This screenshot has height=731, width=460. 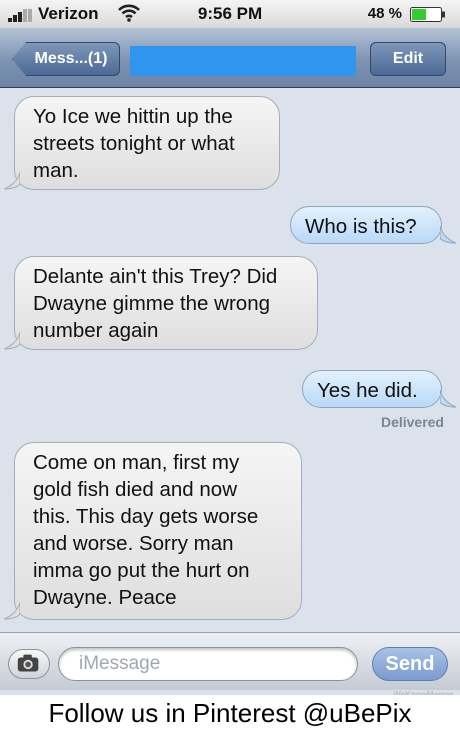 I want to click on delivered-status: Delivered, so click(x=412, y=422).